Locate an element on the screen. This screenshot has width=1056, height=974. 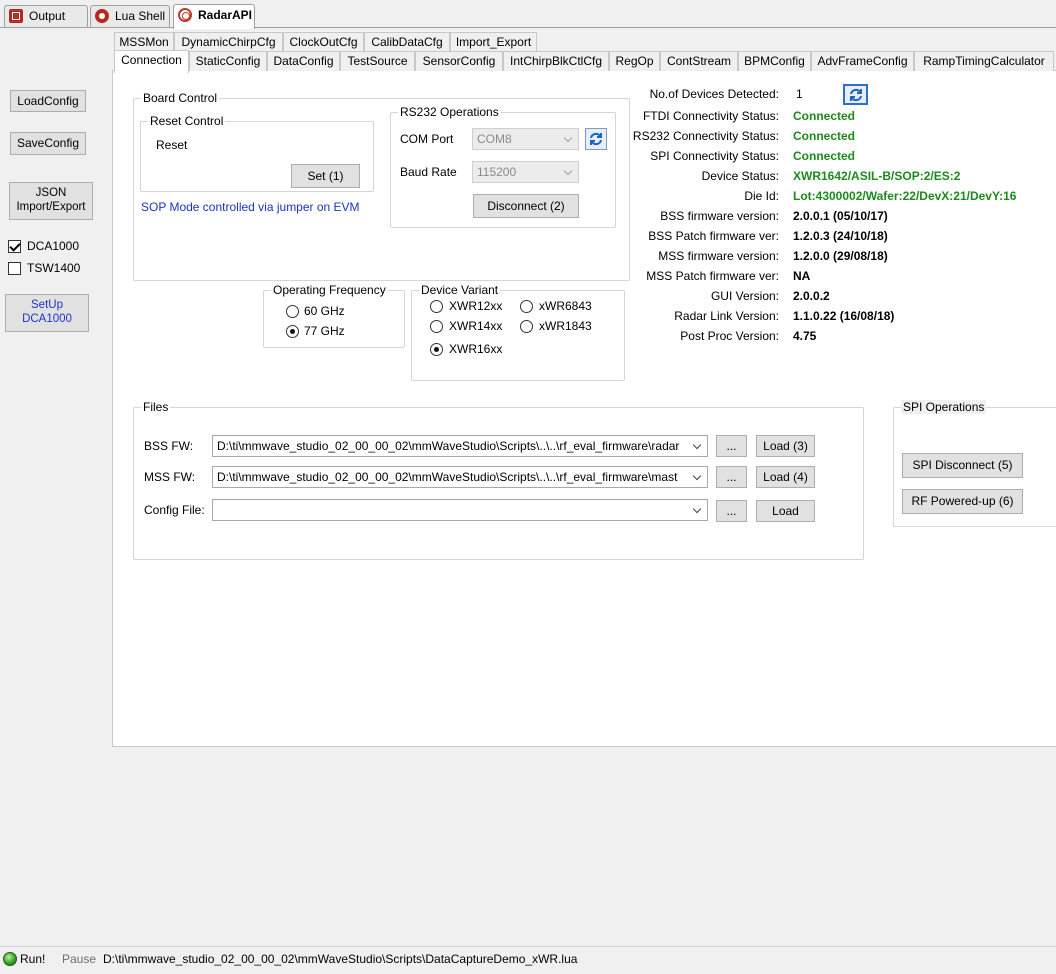
device-info-label: RS232 Connectivity Status: is located at coordinates (705, 136).